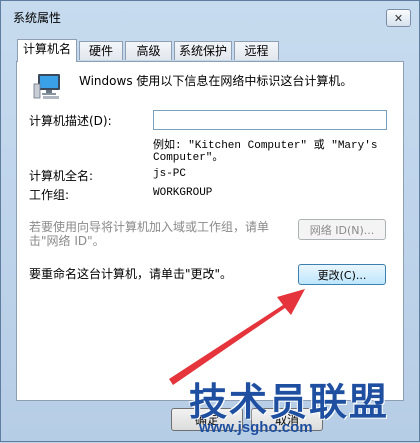 This screenshot has width=420, height=443. Describe the element at coordinates (49, 195) in the screenshot. I see `workgroup-label: 工作组:` at that location.